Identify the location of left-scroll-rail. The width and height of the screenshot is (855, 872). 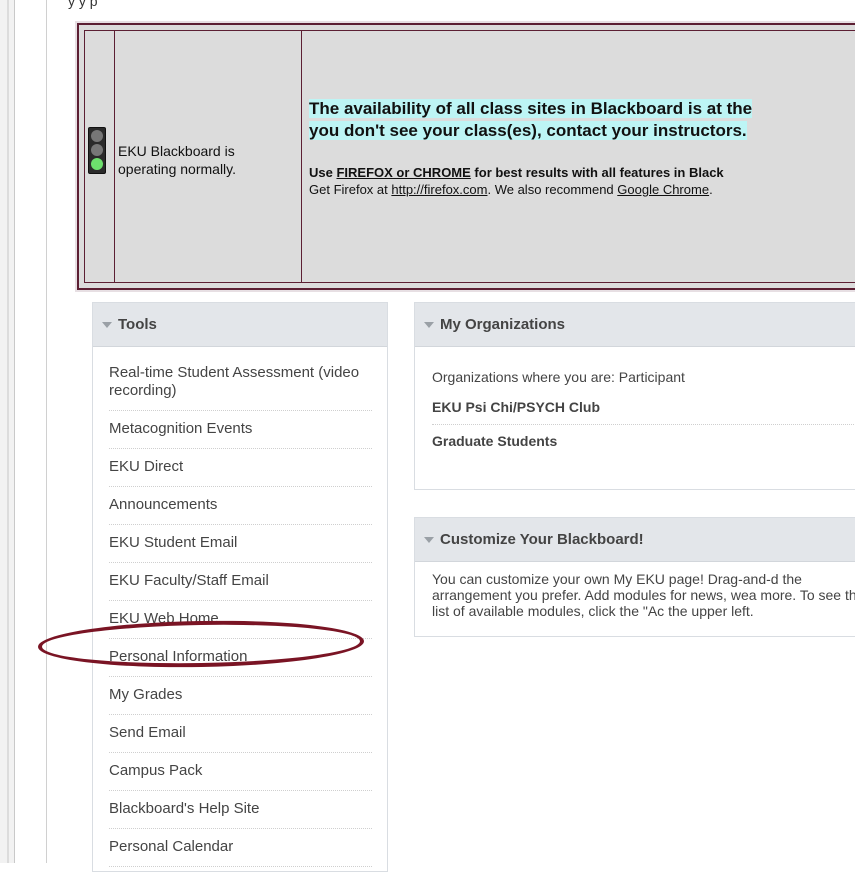
(7, 431).